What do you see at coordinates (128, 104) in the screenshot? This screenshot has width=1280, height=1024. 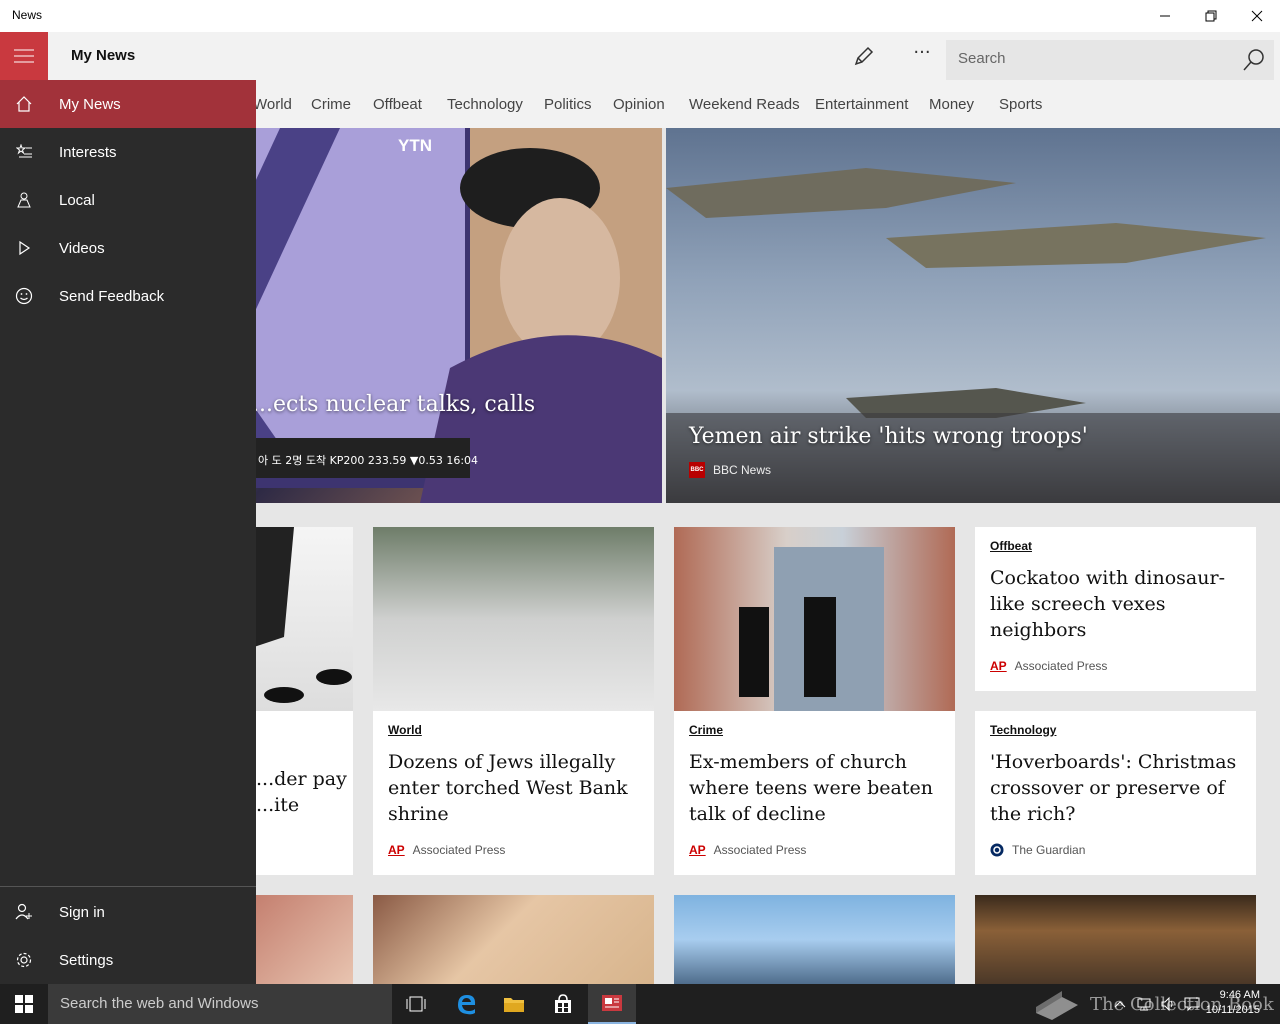 I see `nav-item-my-news: My News` at bounding box center [128, 104].